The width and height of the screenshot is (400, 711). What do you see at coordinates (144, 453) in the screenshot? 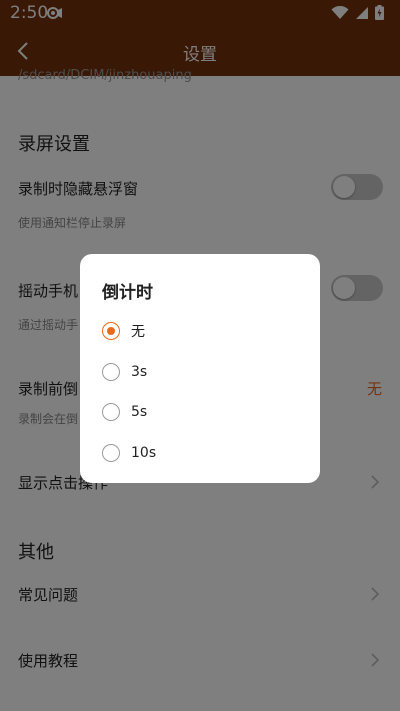
I see `option-label: 10s` at bounding box center [144, 453].